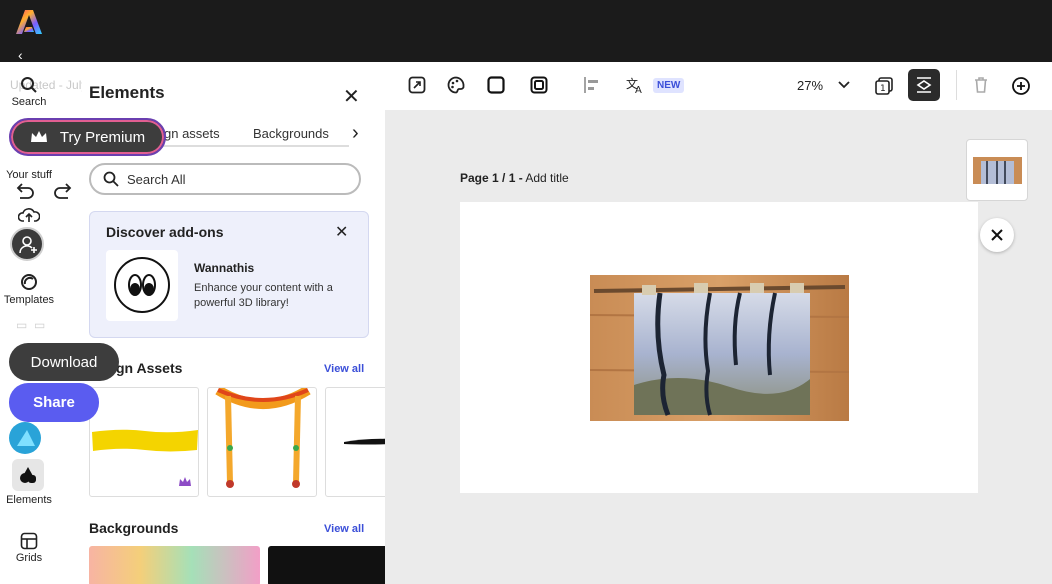 The image size is (1052, 584). What do you see at coordinates (981, 85) in the screenshot?
I see `trash-icon` at bounding box center [981, 85].